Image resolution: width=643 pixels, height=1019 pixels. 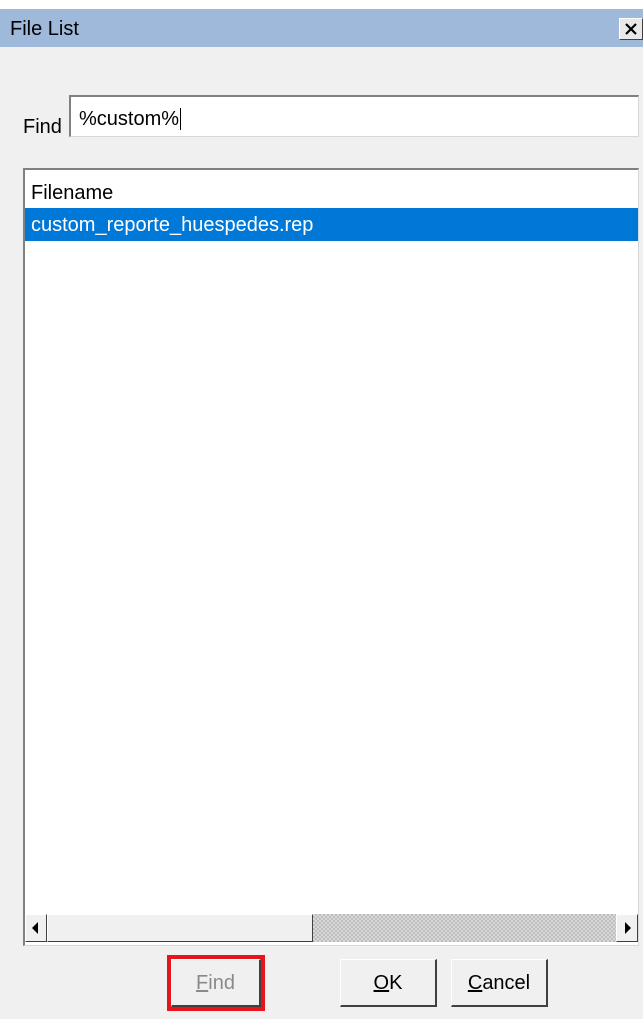 I want to click on find-label: Find, so click(x=42, y=127).